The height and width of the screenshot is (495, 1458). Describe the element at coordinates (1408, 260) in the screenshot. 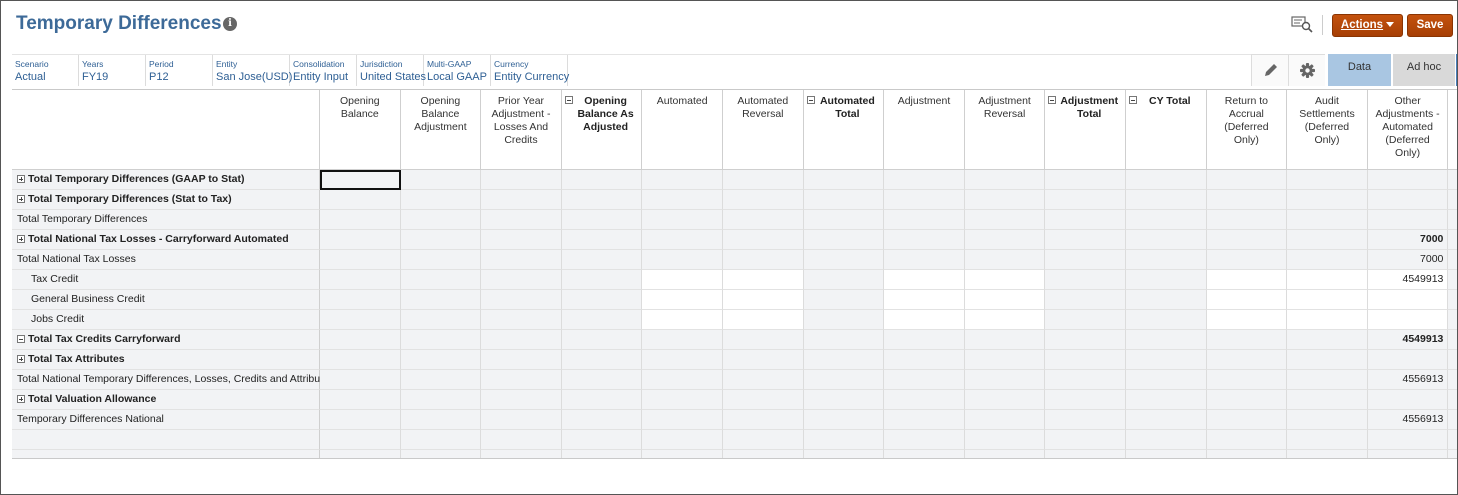

I see `grid-cell: 7000` at that location.